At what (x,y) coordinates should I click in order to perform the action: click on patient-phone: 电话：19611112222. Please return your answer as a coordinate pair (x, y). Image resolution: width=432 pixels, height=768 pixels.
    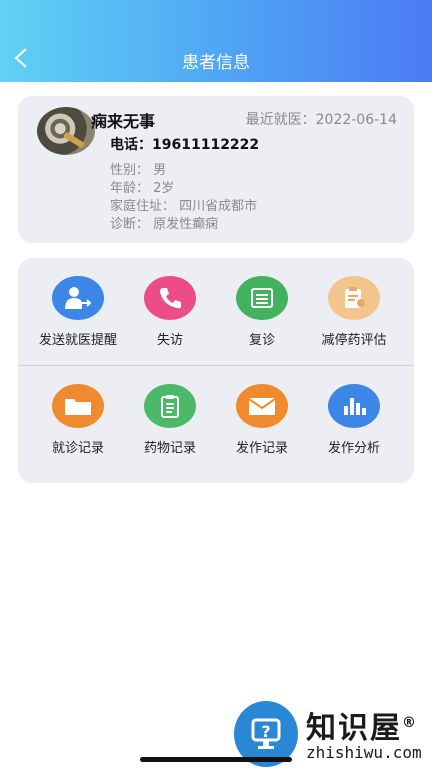
    Looking at the image, I should click on (185, 145).